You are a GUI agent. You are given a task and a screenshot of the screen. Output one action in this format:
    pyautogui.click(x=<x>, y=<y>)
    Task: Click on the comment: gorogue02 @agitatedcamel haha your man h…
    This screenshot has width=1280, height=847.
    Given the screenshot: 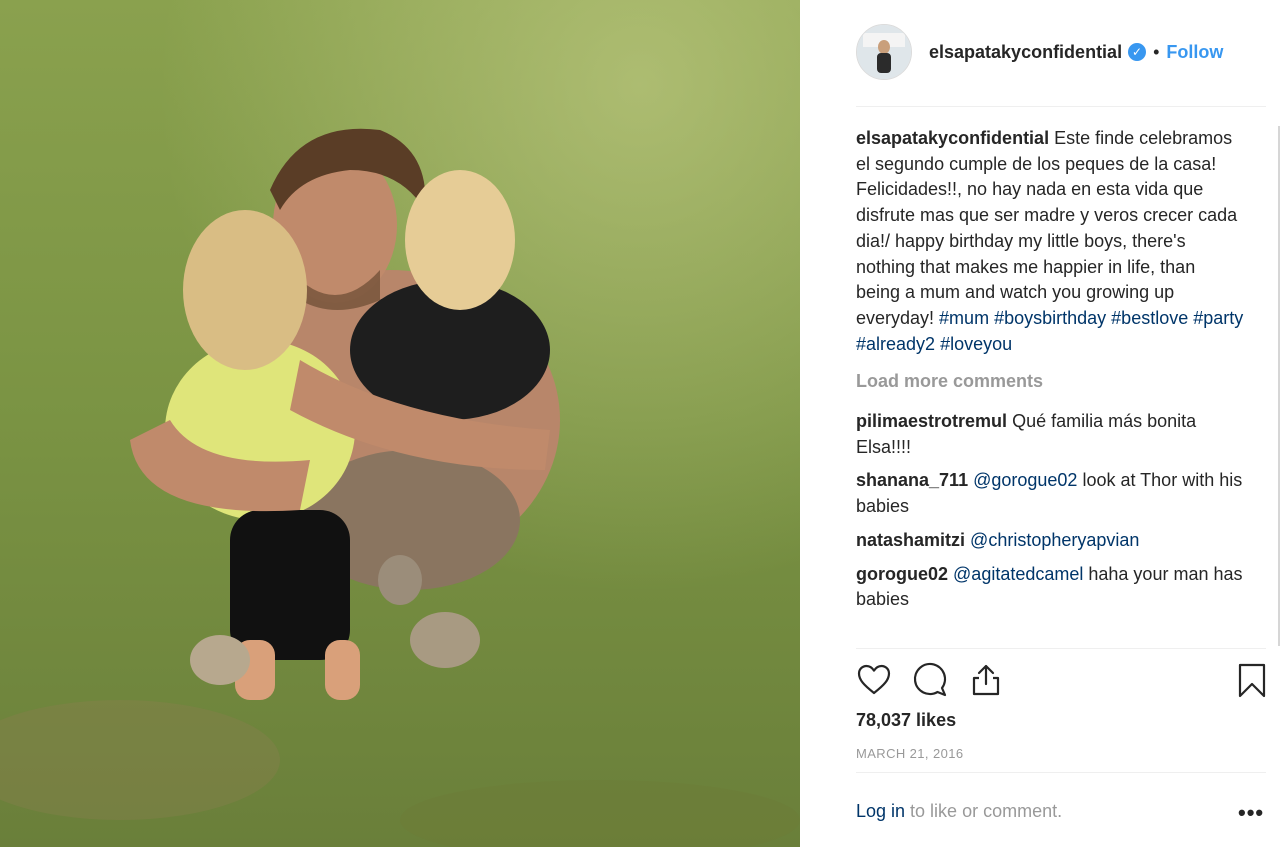 What is the action you would take?
    pyautogui.click(x=1050, y=587)
    